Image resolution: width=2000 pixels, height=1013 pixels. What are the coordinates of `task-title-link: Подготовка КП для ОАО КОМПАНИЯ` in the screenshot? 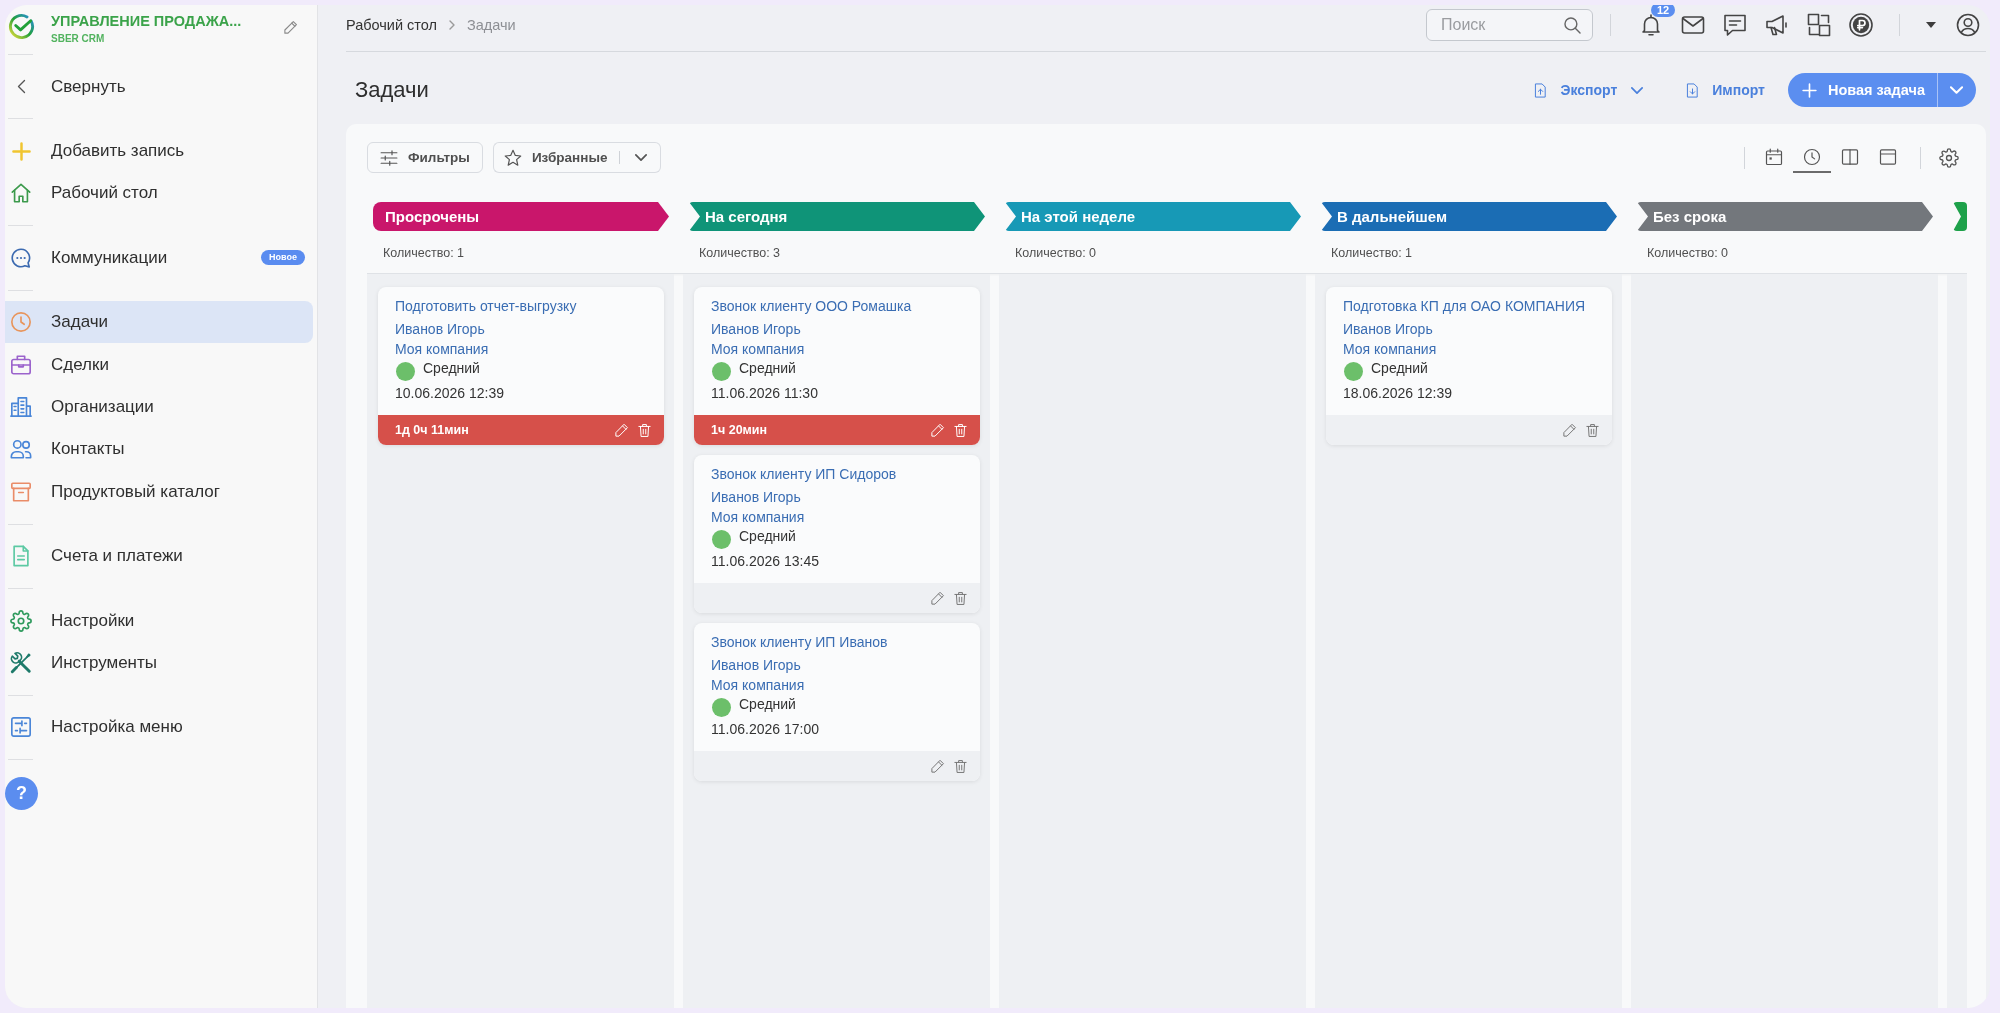 It's located at (1464, 306).